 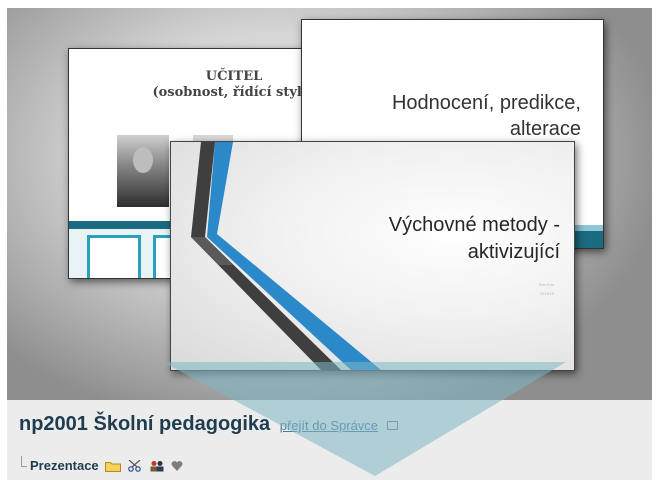 I want to click on slide-title-line: Hodnocení, predikce,, so click(x=486, y=103).